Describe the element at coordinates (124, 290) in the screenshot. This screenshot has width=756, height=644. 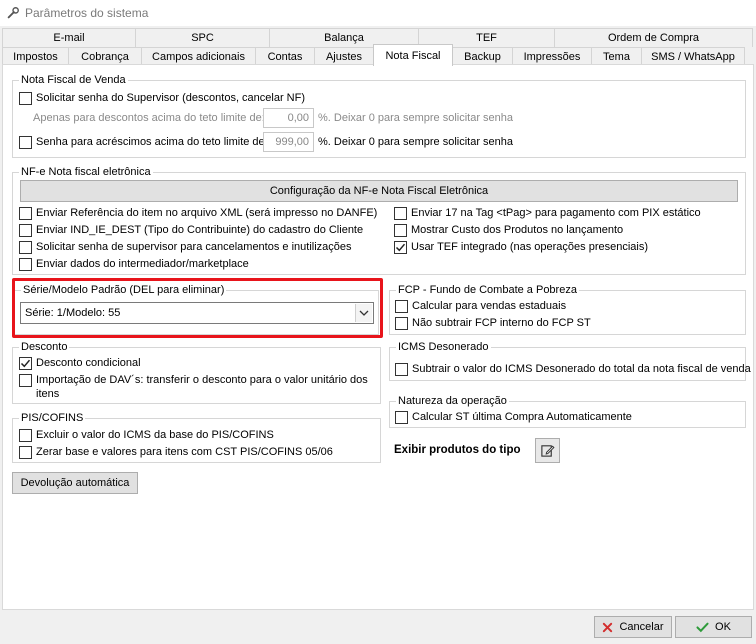
I see `legend-serie-modelo: Série/Modelo Padrão (DEL para eliminar)` at that location.